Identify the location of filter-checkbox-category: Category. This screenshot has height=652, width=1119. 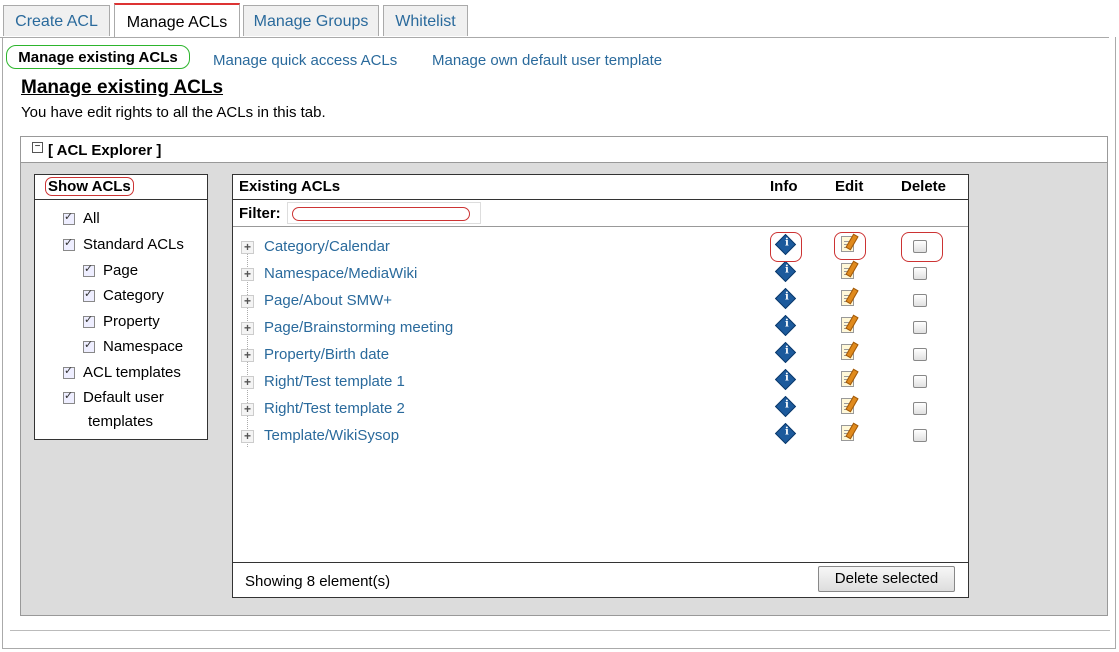
(123, 295).